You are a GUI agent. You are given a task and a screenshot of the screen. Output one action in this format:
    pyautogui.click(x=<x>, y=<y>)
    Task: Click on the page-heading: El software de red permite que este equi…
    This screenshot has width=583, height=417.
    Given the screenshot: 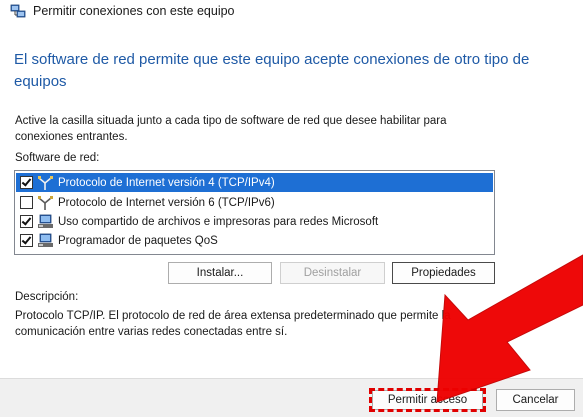 What is the action you would take?
    pyautogui.click(x=272, y=70)
    